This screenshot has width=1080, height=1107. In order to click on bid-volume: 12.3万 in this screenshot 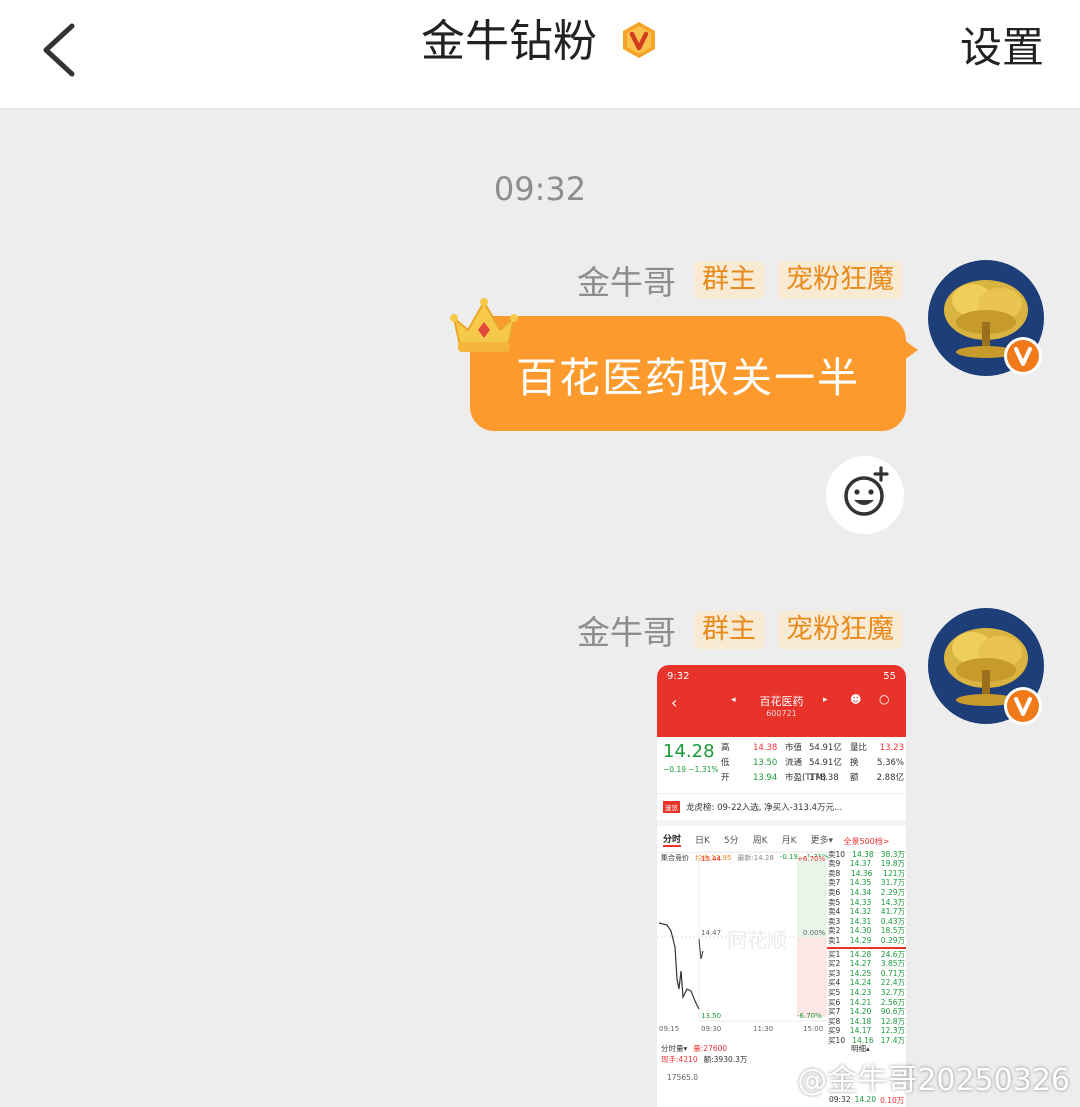, I will do `click(892, 1031)`.